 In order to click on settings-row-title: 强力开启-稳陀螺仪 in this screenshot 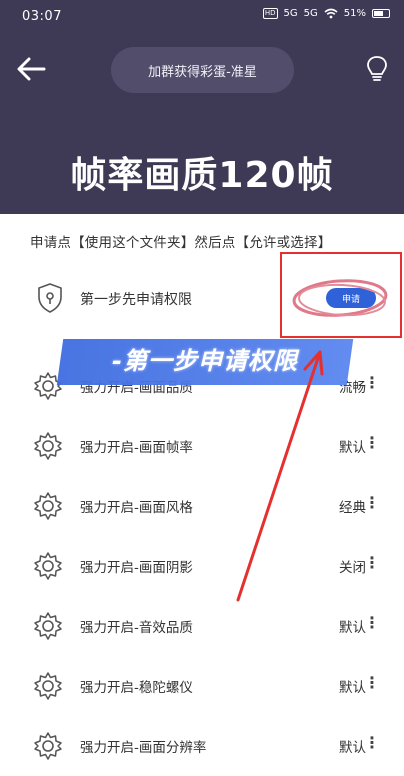, I will do `click(136, 688)`.